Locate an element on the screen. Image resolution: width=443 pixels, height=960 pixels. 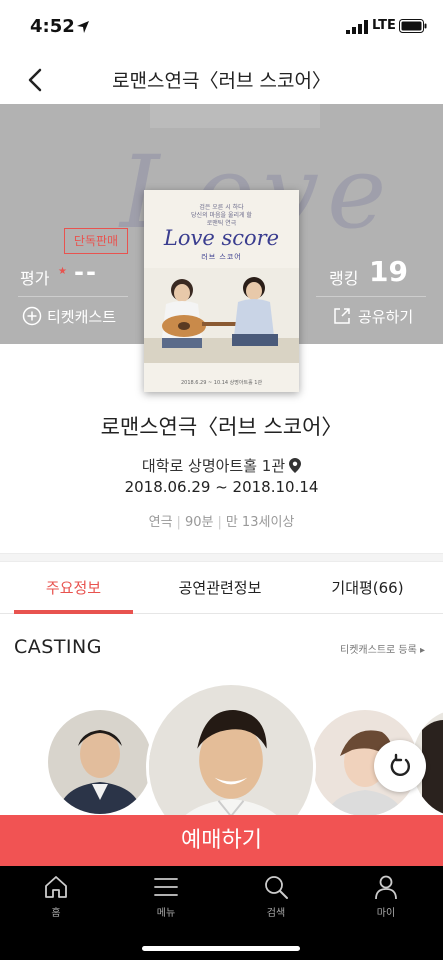
poster-title: Love score is located at coordinates (221, 238).